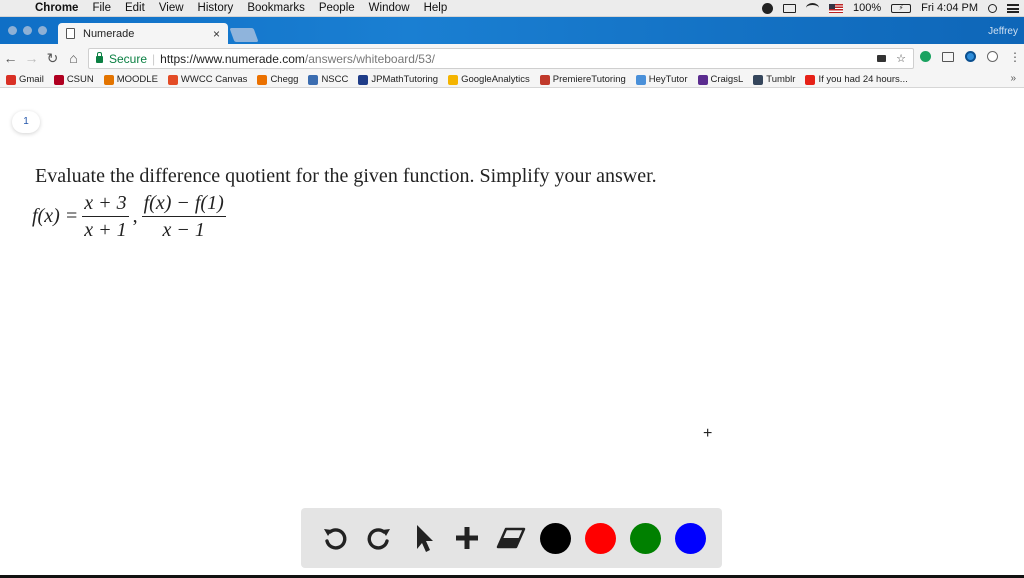 The image size is (1024, 578). Describe the element at coordinates (836, 8) in the screenshot. I see `input-source-flag-icon` at that location.